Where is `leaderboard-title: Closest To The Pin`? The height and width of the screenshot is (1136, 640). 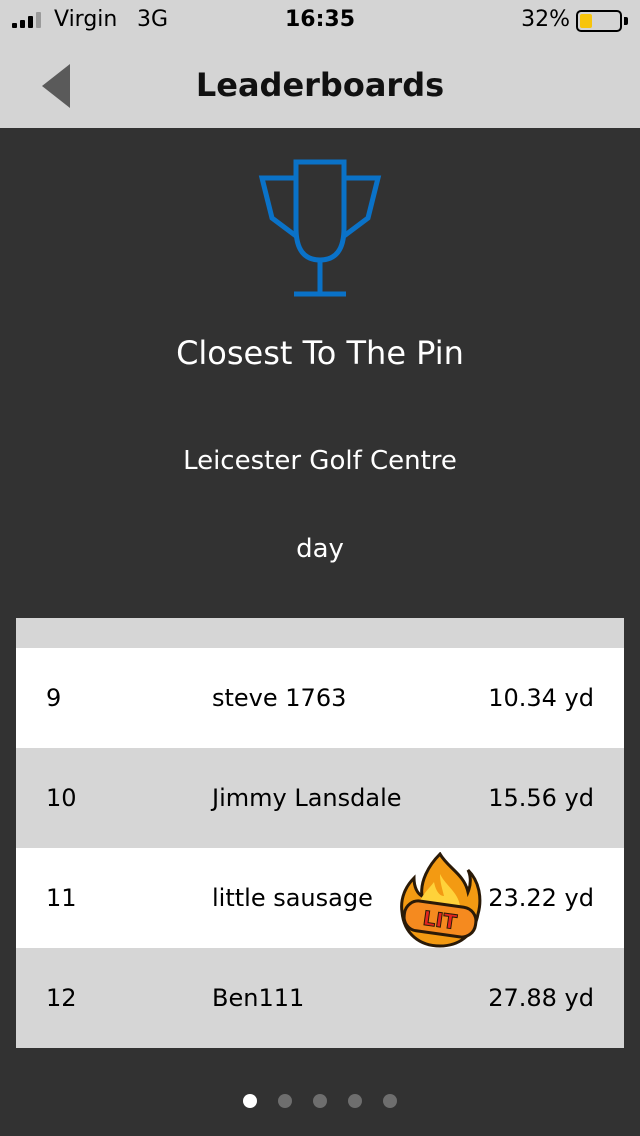
leaderboard-title: Closest To The Pin is located at coordinates (320, 353).